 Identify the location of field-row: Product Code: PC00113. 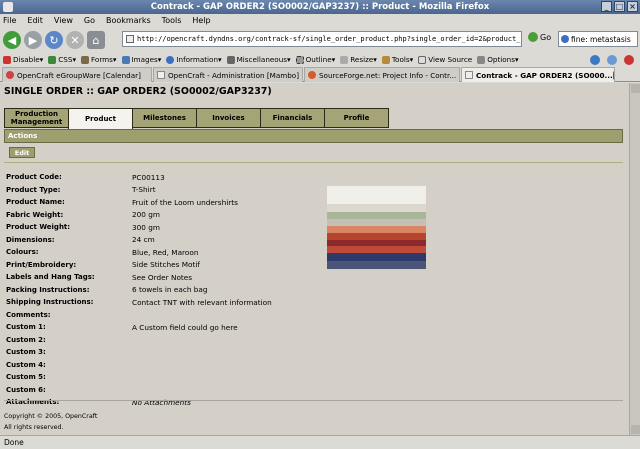
(139, 177).